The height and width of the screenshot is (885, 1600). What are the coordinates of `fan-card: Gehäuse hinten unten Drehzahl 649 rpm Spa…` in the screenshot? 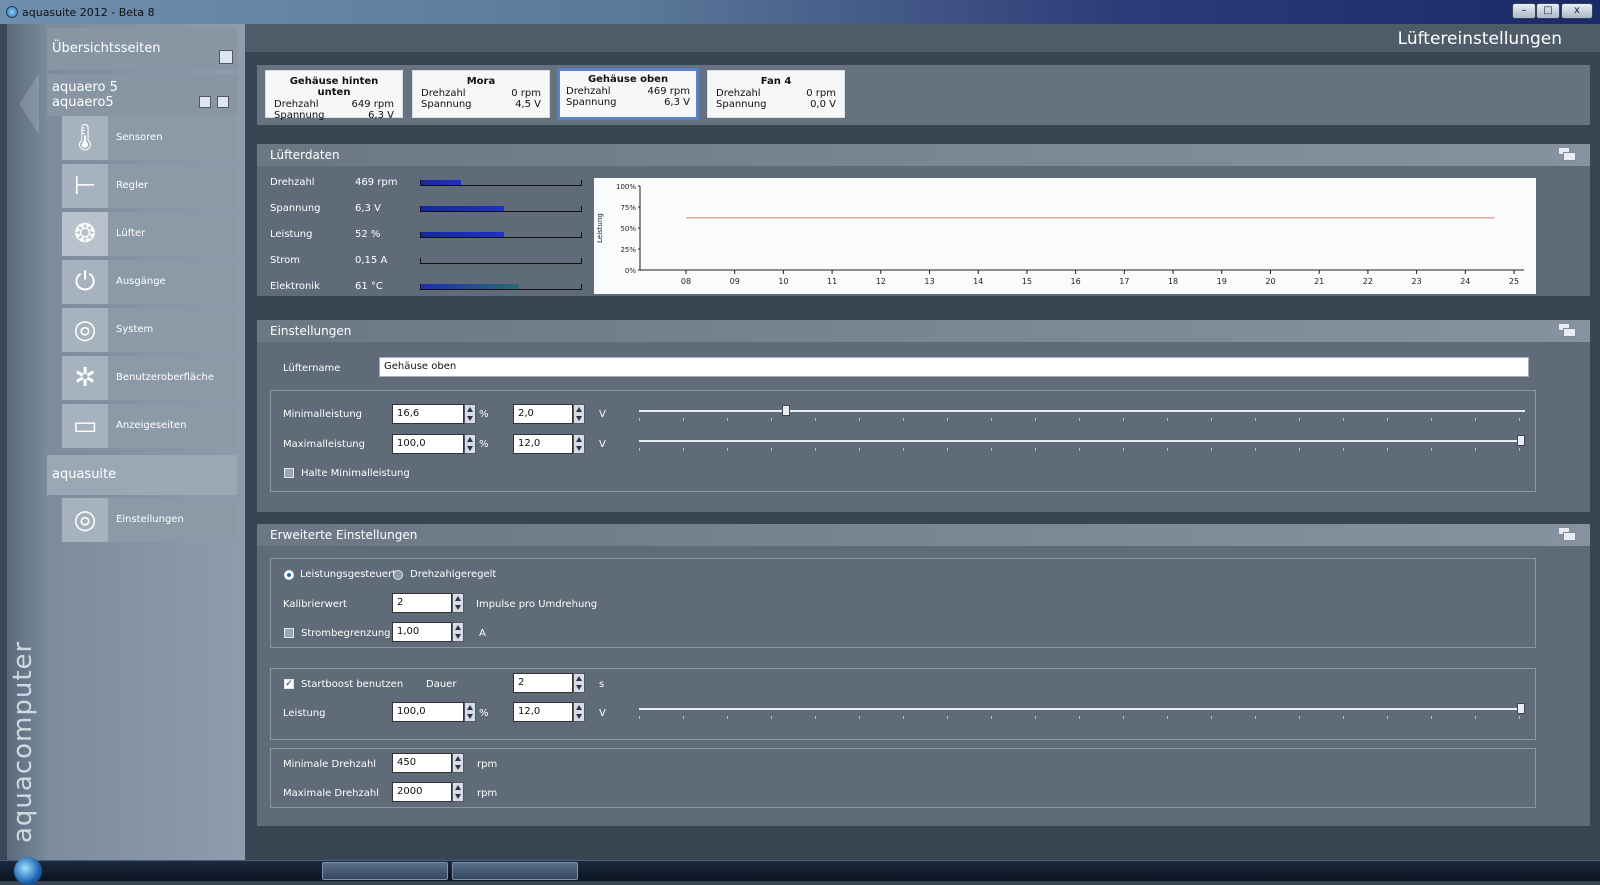 It's located at (334, 95).